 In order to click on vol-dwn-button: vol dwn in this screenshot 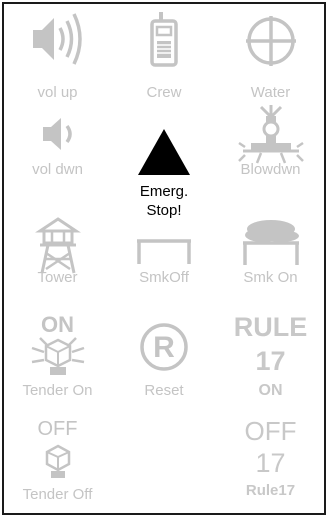, I will do `click(57, 161)`.